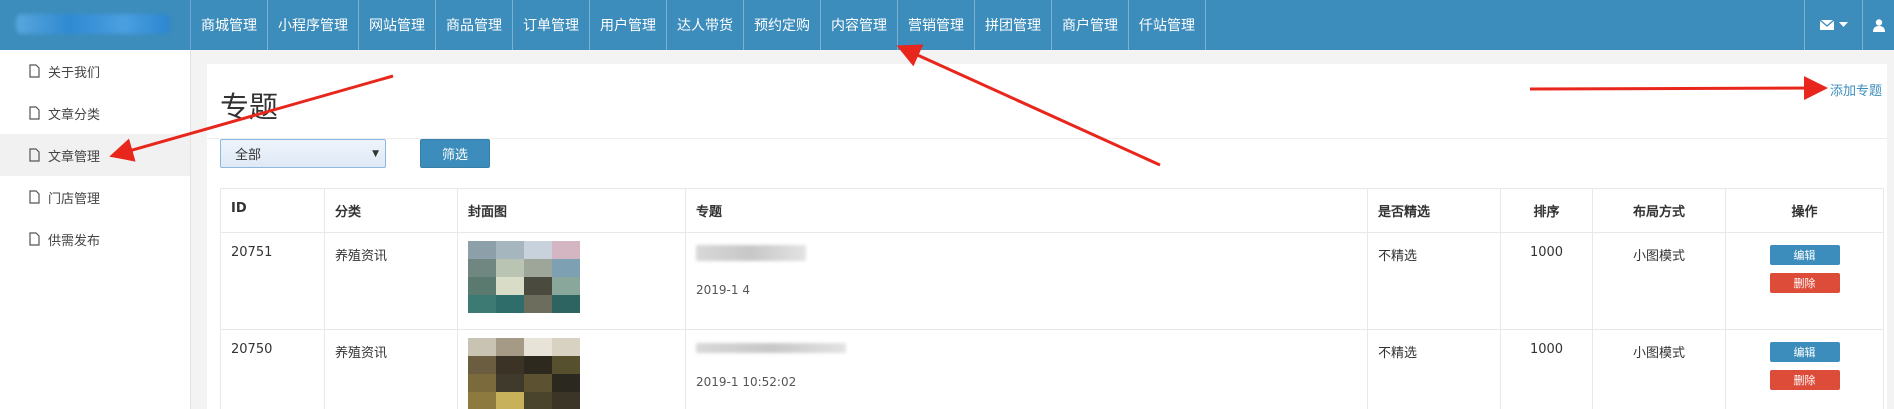  Describe the element at coordinates (93, 24) in the screenshot. I see `logo-redacted` at that location.